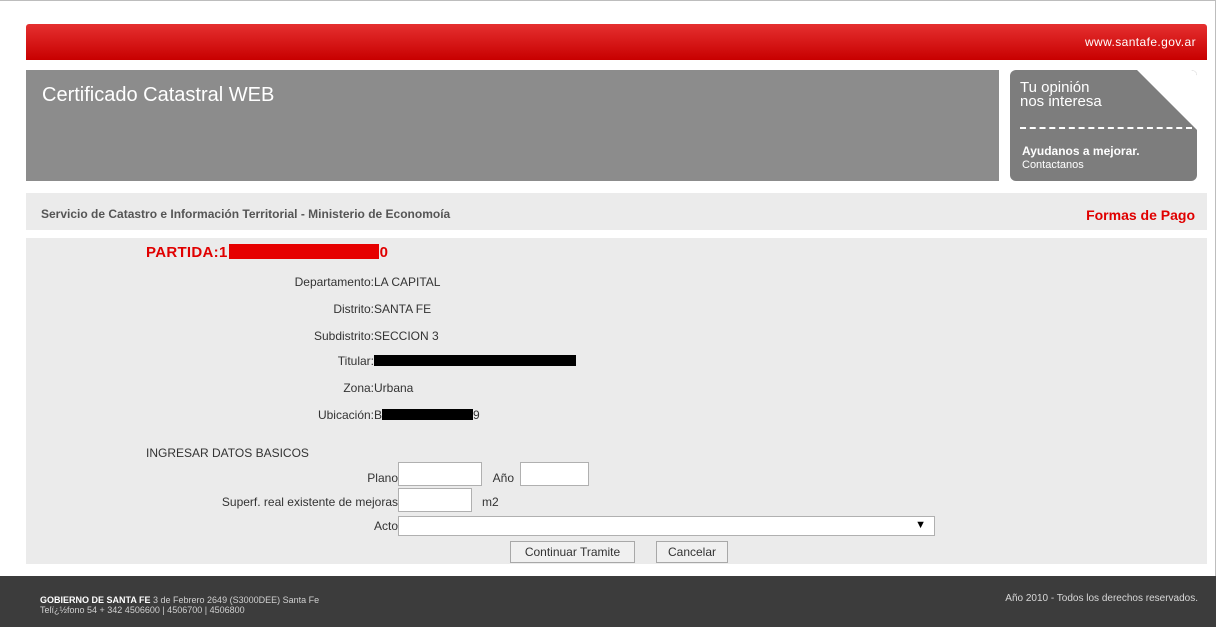 This screenshot has height=628, width=1217. What do you see at coordinates (1140, 42) in the screenshot?
I see `site-link: www.santafe.gov.ar` at bounding box center [1140, 42].